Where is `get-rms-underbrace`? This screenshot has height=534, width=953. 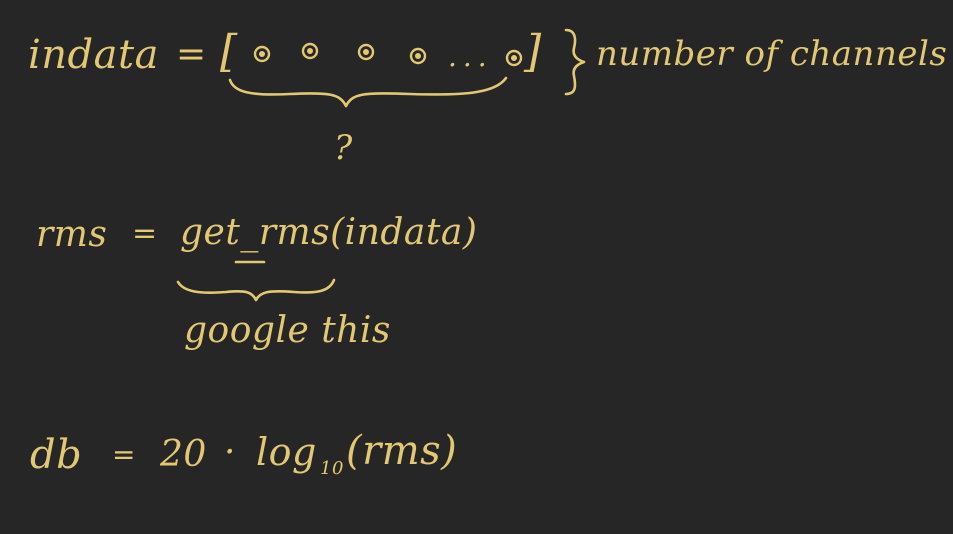 get-rms-underbrace is located at coordinates (256, 290).